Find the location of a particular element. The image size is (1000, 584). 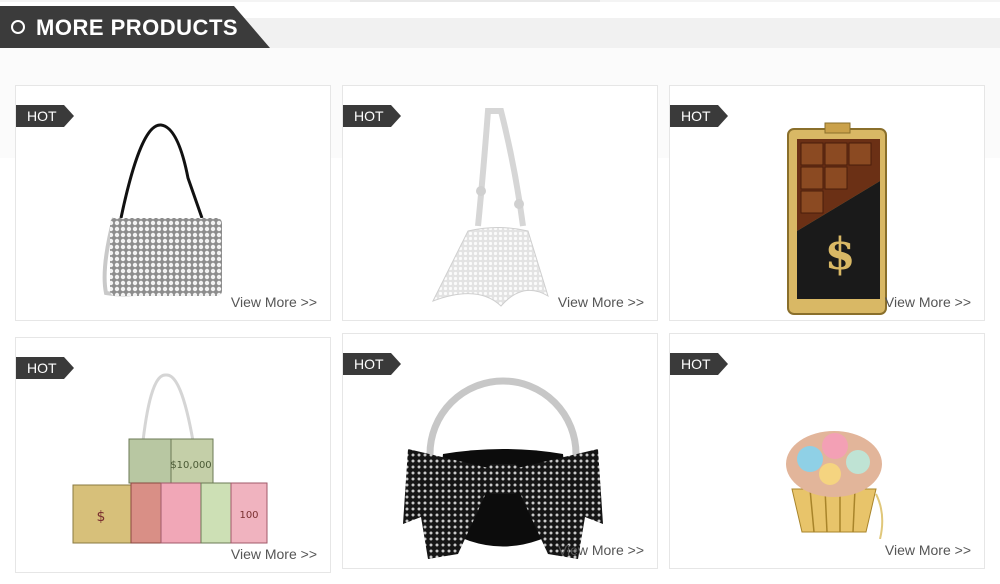

product-card: HOT $10,000 $ 100 View More >> is located at coordinates (173, 455).